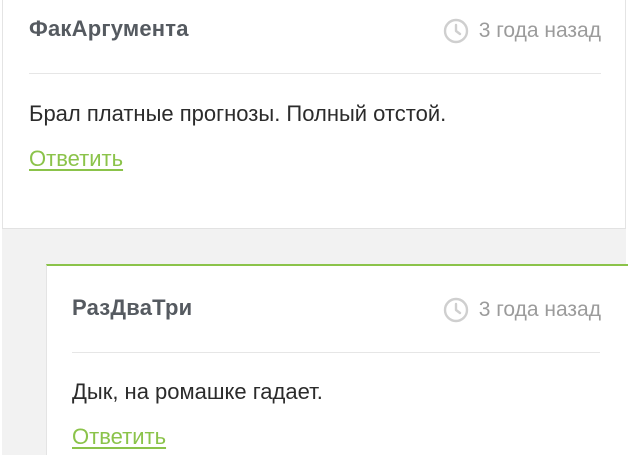  Describe the element at coordinates (238, 113) in the screenshot. I see `comment-text: Брал платные прогнозы. Полный отстой.` at that location.